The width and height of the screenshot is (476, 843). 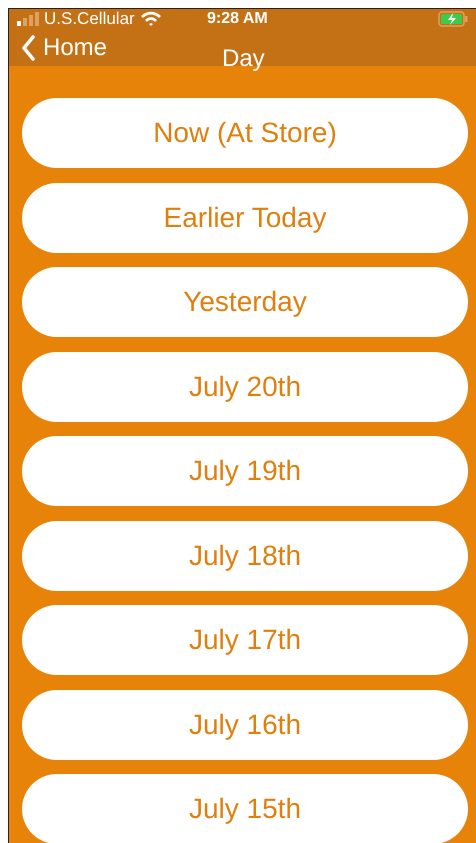 I want to click on day-button: Yesterday, so click(x=245, y=302).